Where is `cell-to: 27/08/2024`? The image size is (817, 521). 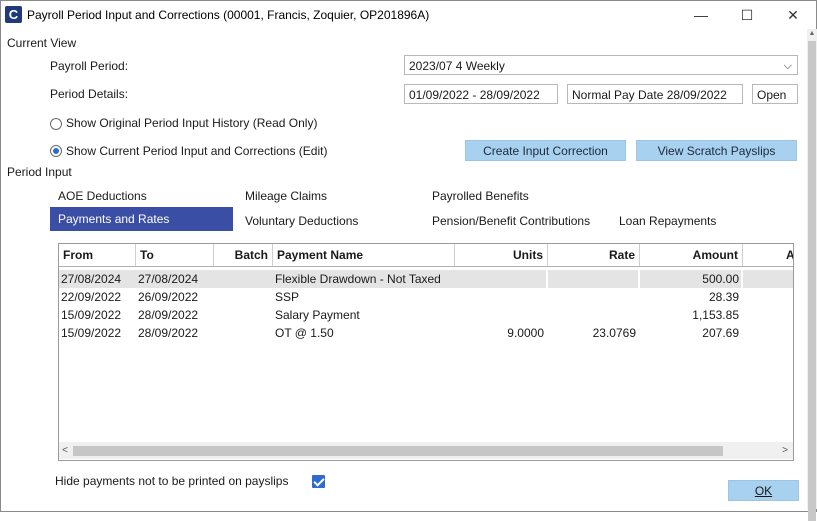
cell-to: 27/08/2024 is located at coordinates (175, 279).